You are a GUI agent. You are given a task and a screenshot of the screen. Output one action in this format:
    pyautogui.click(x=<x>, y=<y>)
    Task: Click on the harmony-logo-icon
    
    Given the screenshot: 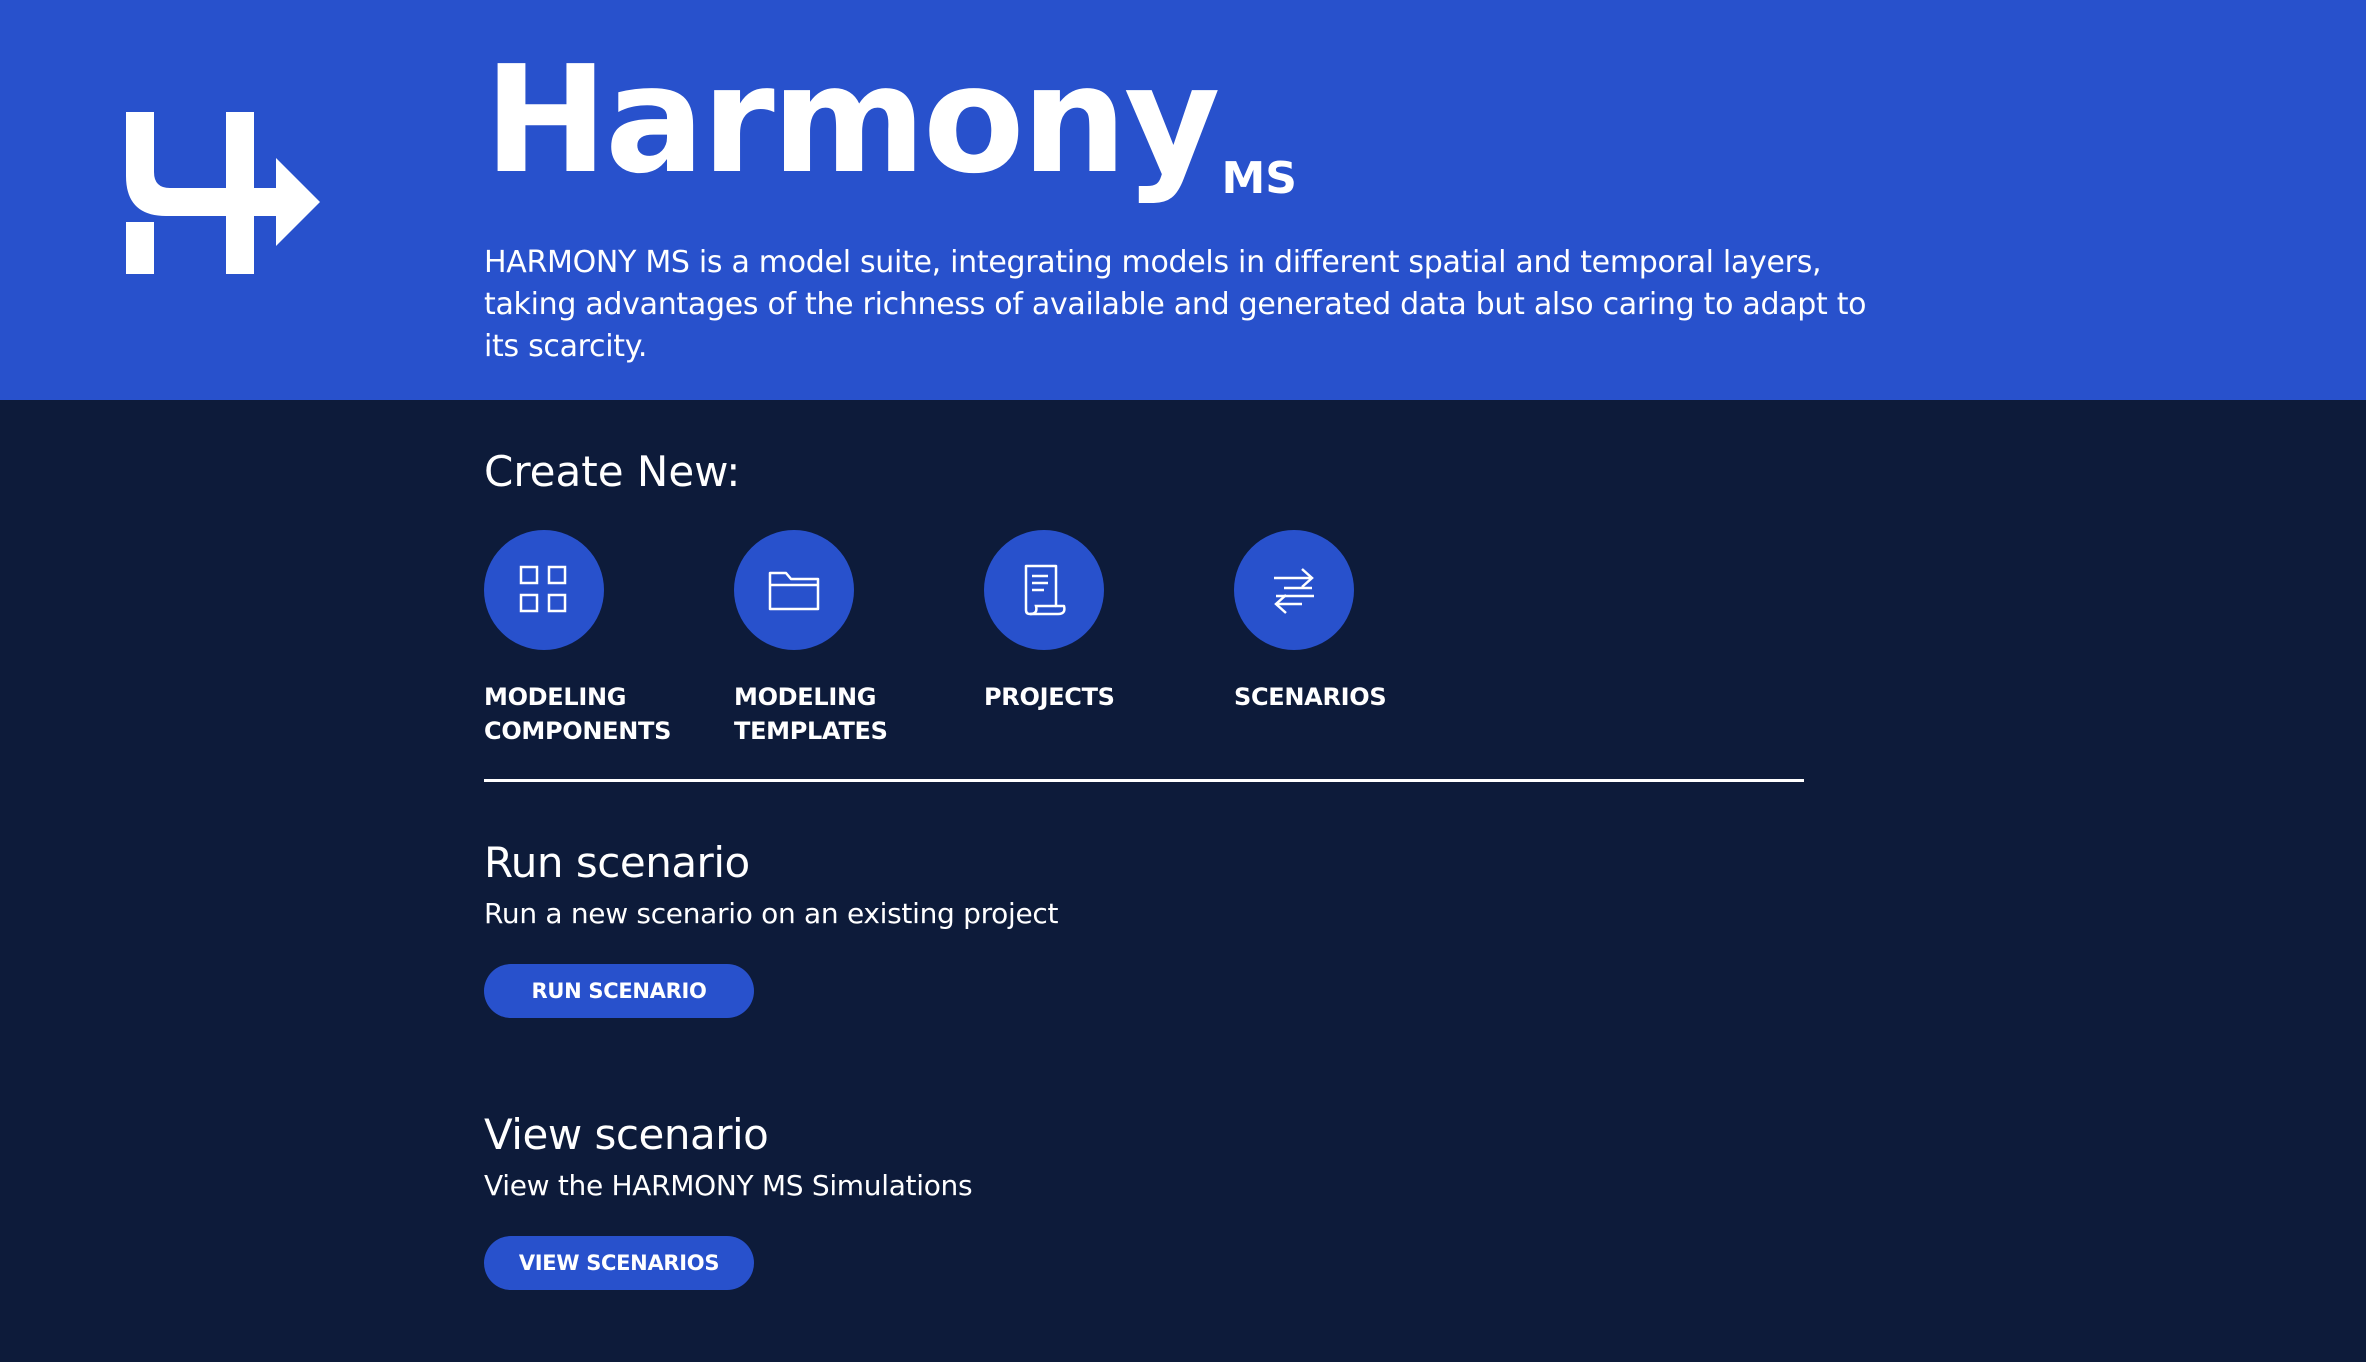 What is the action you would take?
    pyautogui.click(x=223, y=193)
    